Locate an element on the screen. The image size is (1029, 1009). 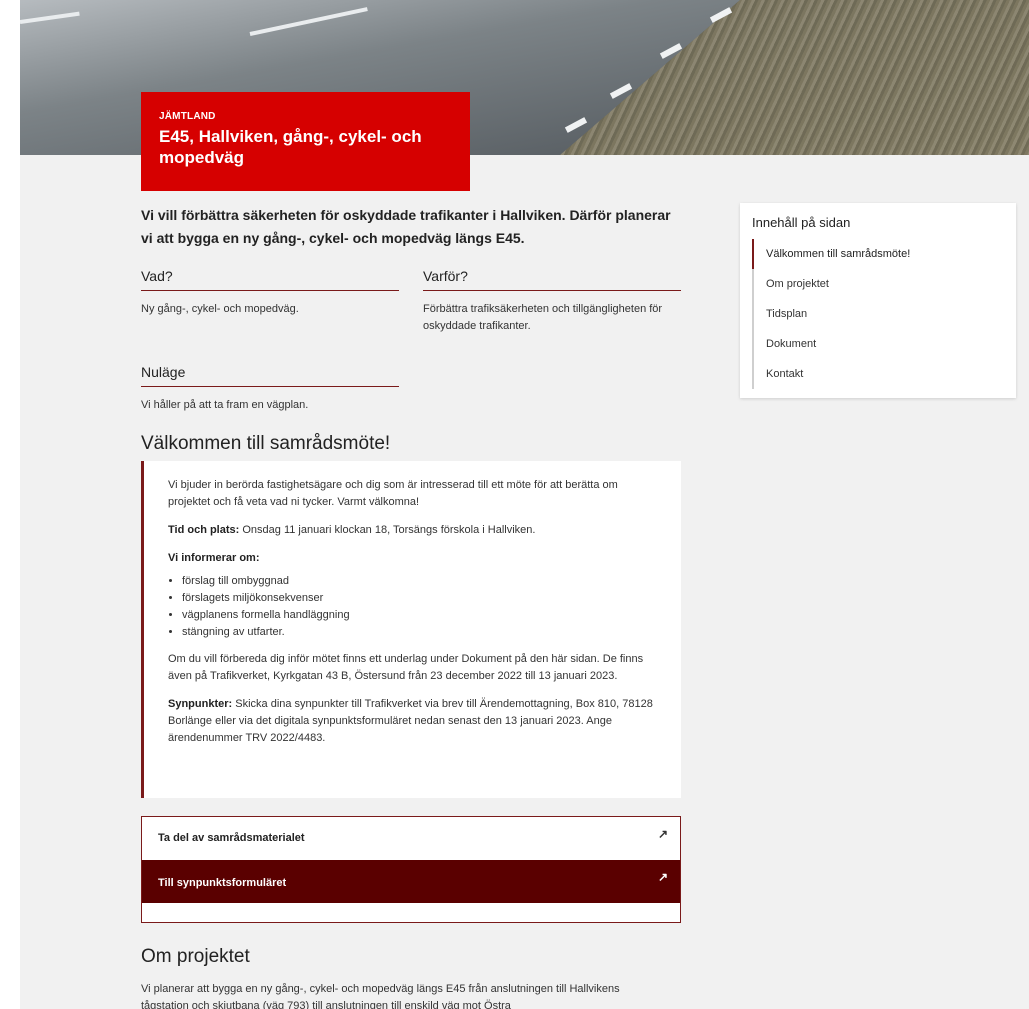
toc-item-contact: Kontakt is located at coordinates (879, 374).